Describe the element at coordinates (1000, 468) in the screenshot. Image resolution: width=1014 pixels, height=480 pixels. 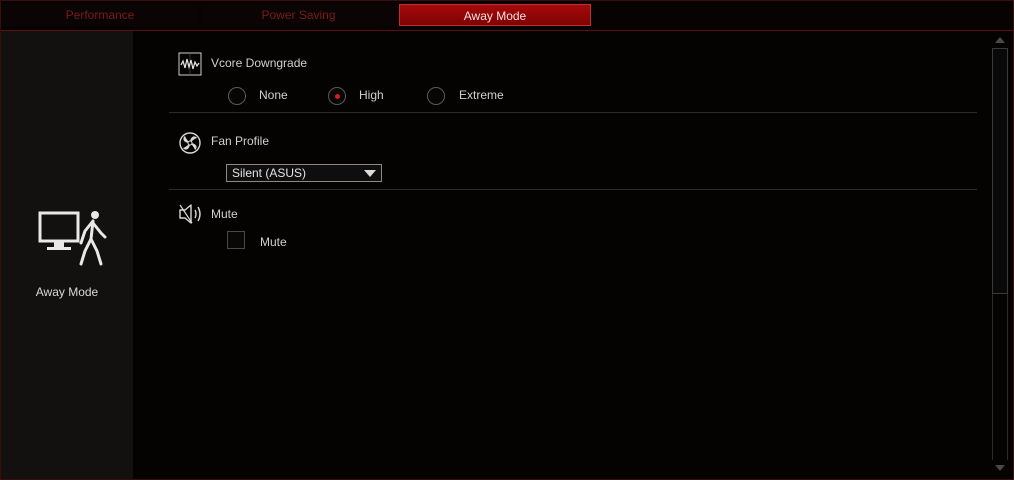
I see `scroll-down-arrow-icon` at that location.